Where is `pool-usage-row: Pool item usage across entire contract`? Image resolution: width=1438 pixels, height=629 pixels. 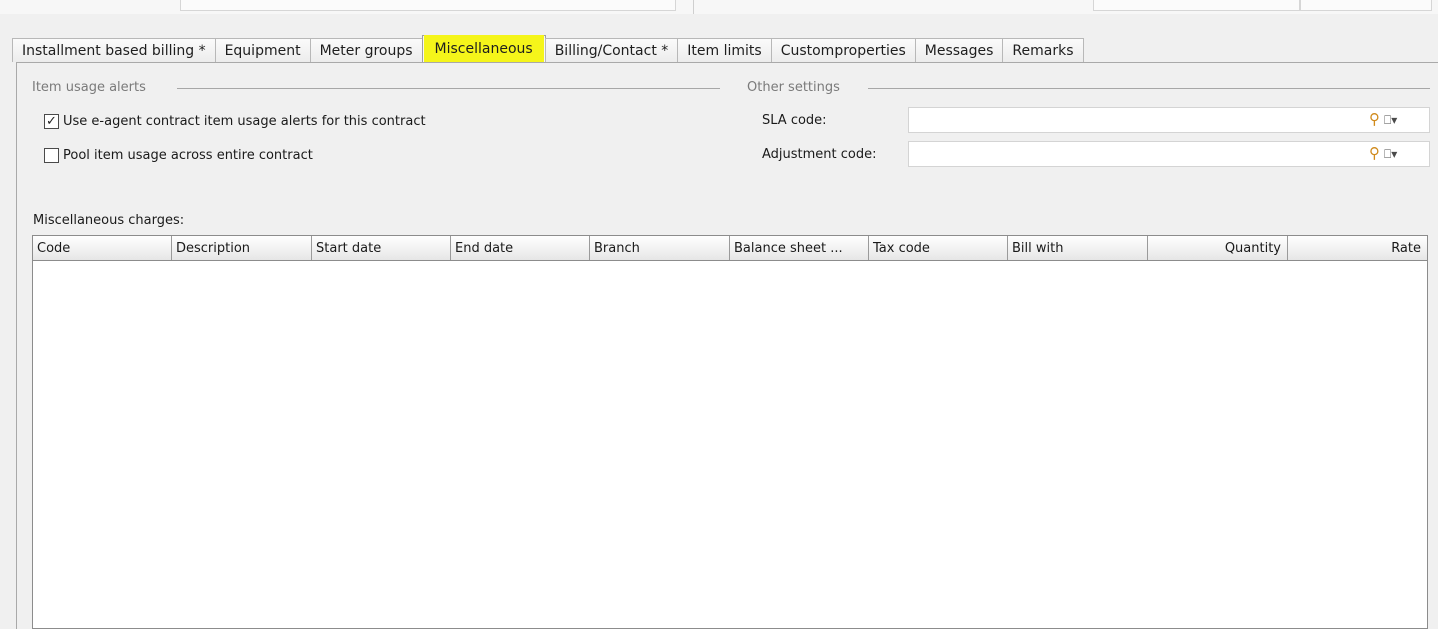 pool-usage-row: Pool item usage across entire contract is located at coordinates (178, 155).